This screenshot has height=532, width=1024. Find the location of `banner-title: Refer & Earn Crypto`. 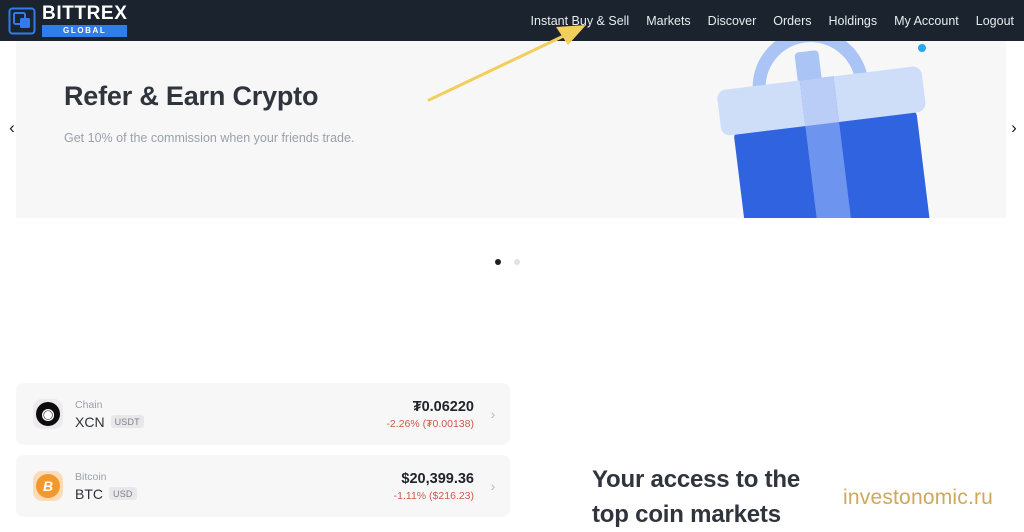

banner-title: Refer & Earn Crypto is located at coordinates (191, 96).